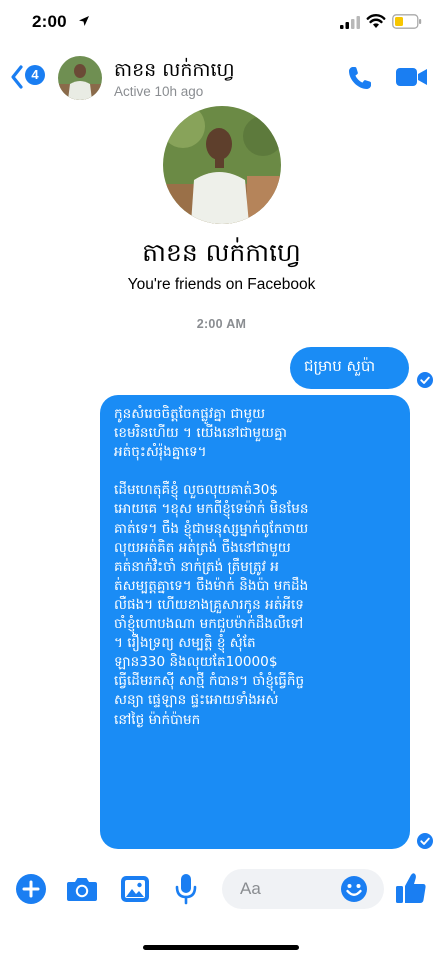 This screenshot has width=443, height=960. I want to click on chevron-left-icon, so click(17, 77).